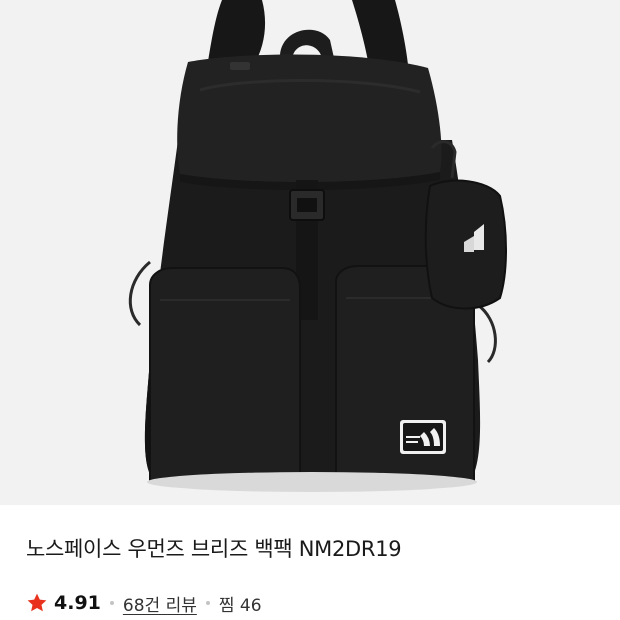 The width and height of the screenshot is (620, 620). Describe the element at coordinates (160, 603) in the screenshot. I see `review-count-link: 68건 리뷰` at that location.